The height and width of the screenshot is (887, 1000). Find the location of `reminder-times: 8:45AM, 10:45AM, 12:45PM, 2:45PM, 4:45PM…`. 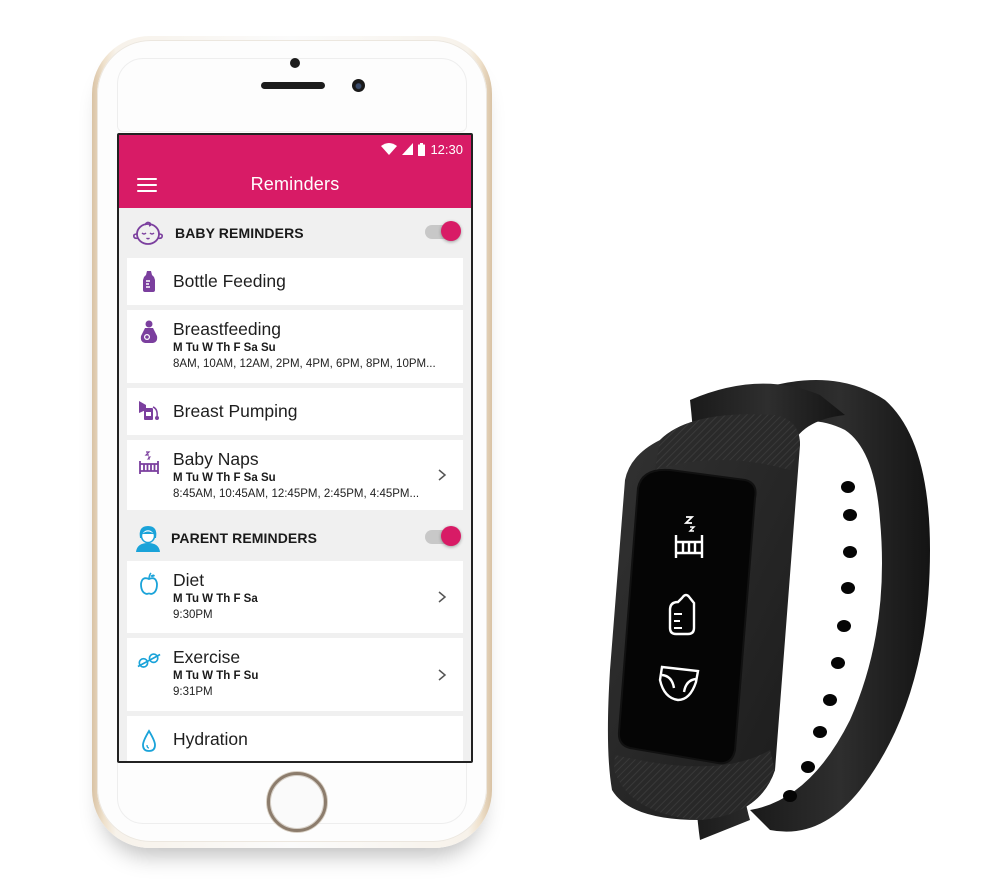

reminder-times: 8:45AM, 10:45AM, 12:45PM, 2:45PM, 4:45PM… is located at coordinates (296, 494).